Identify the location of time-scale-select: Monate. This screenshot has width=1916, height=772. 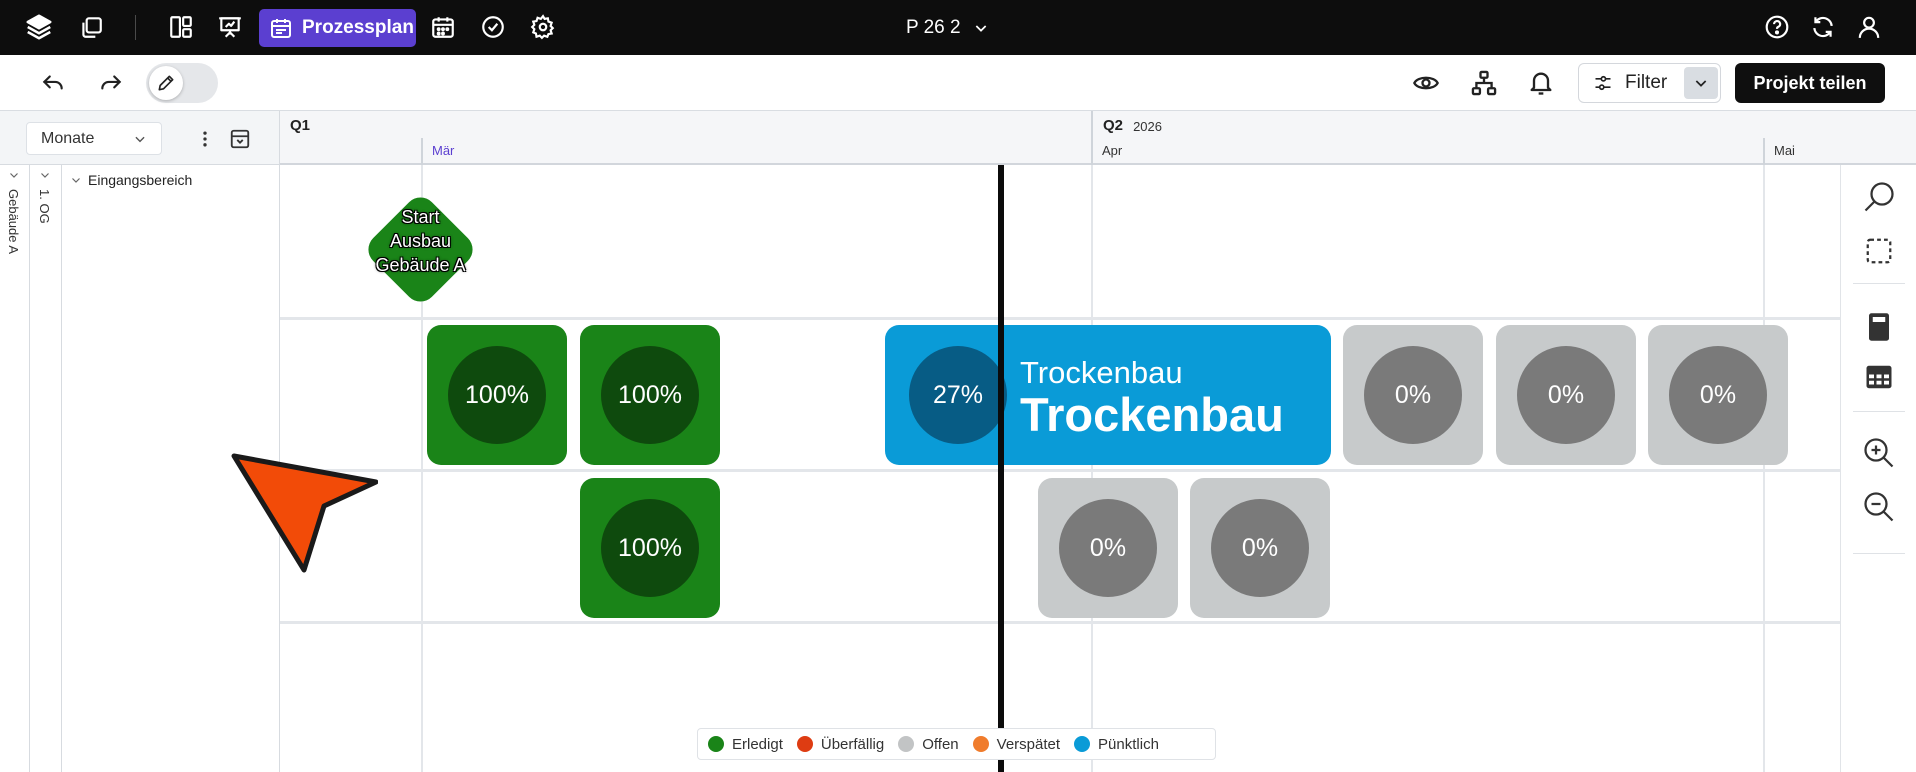
(94, 138).